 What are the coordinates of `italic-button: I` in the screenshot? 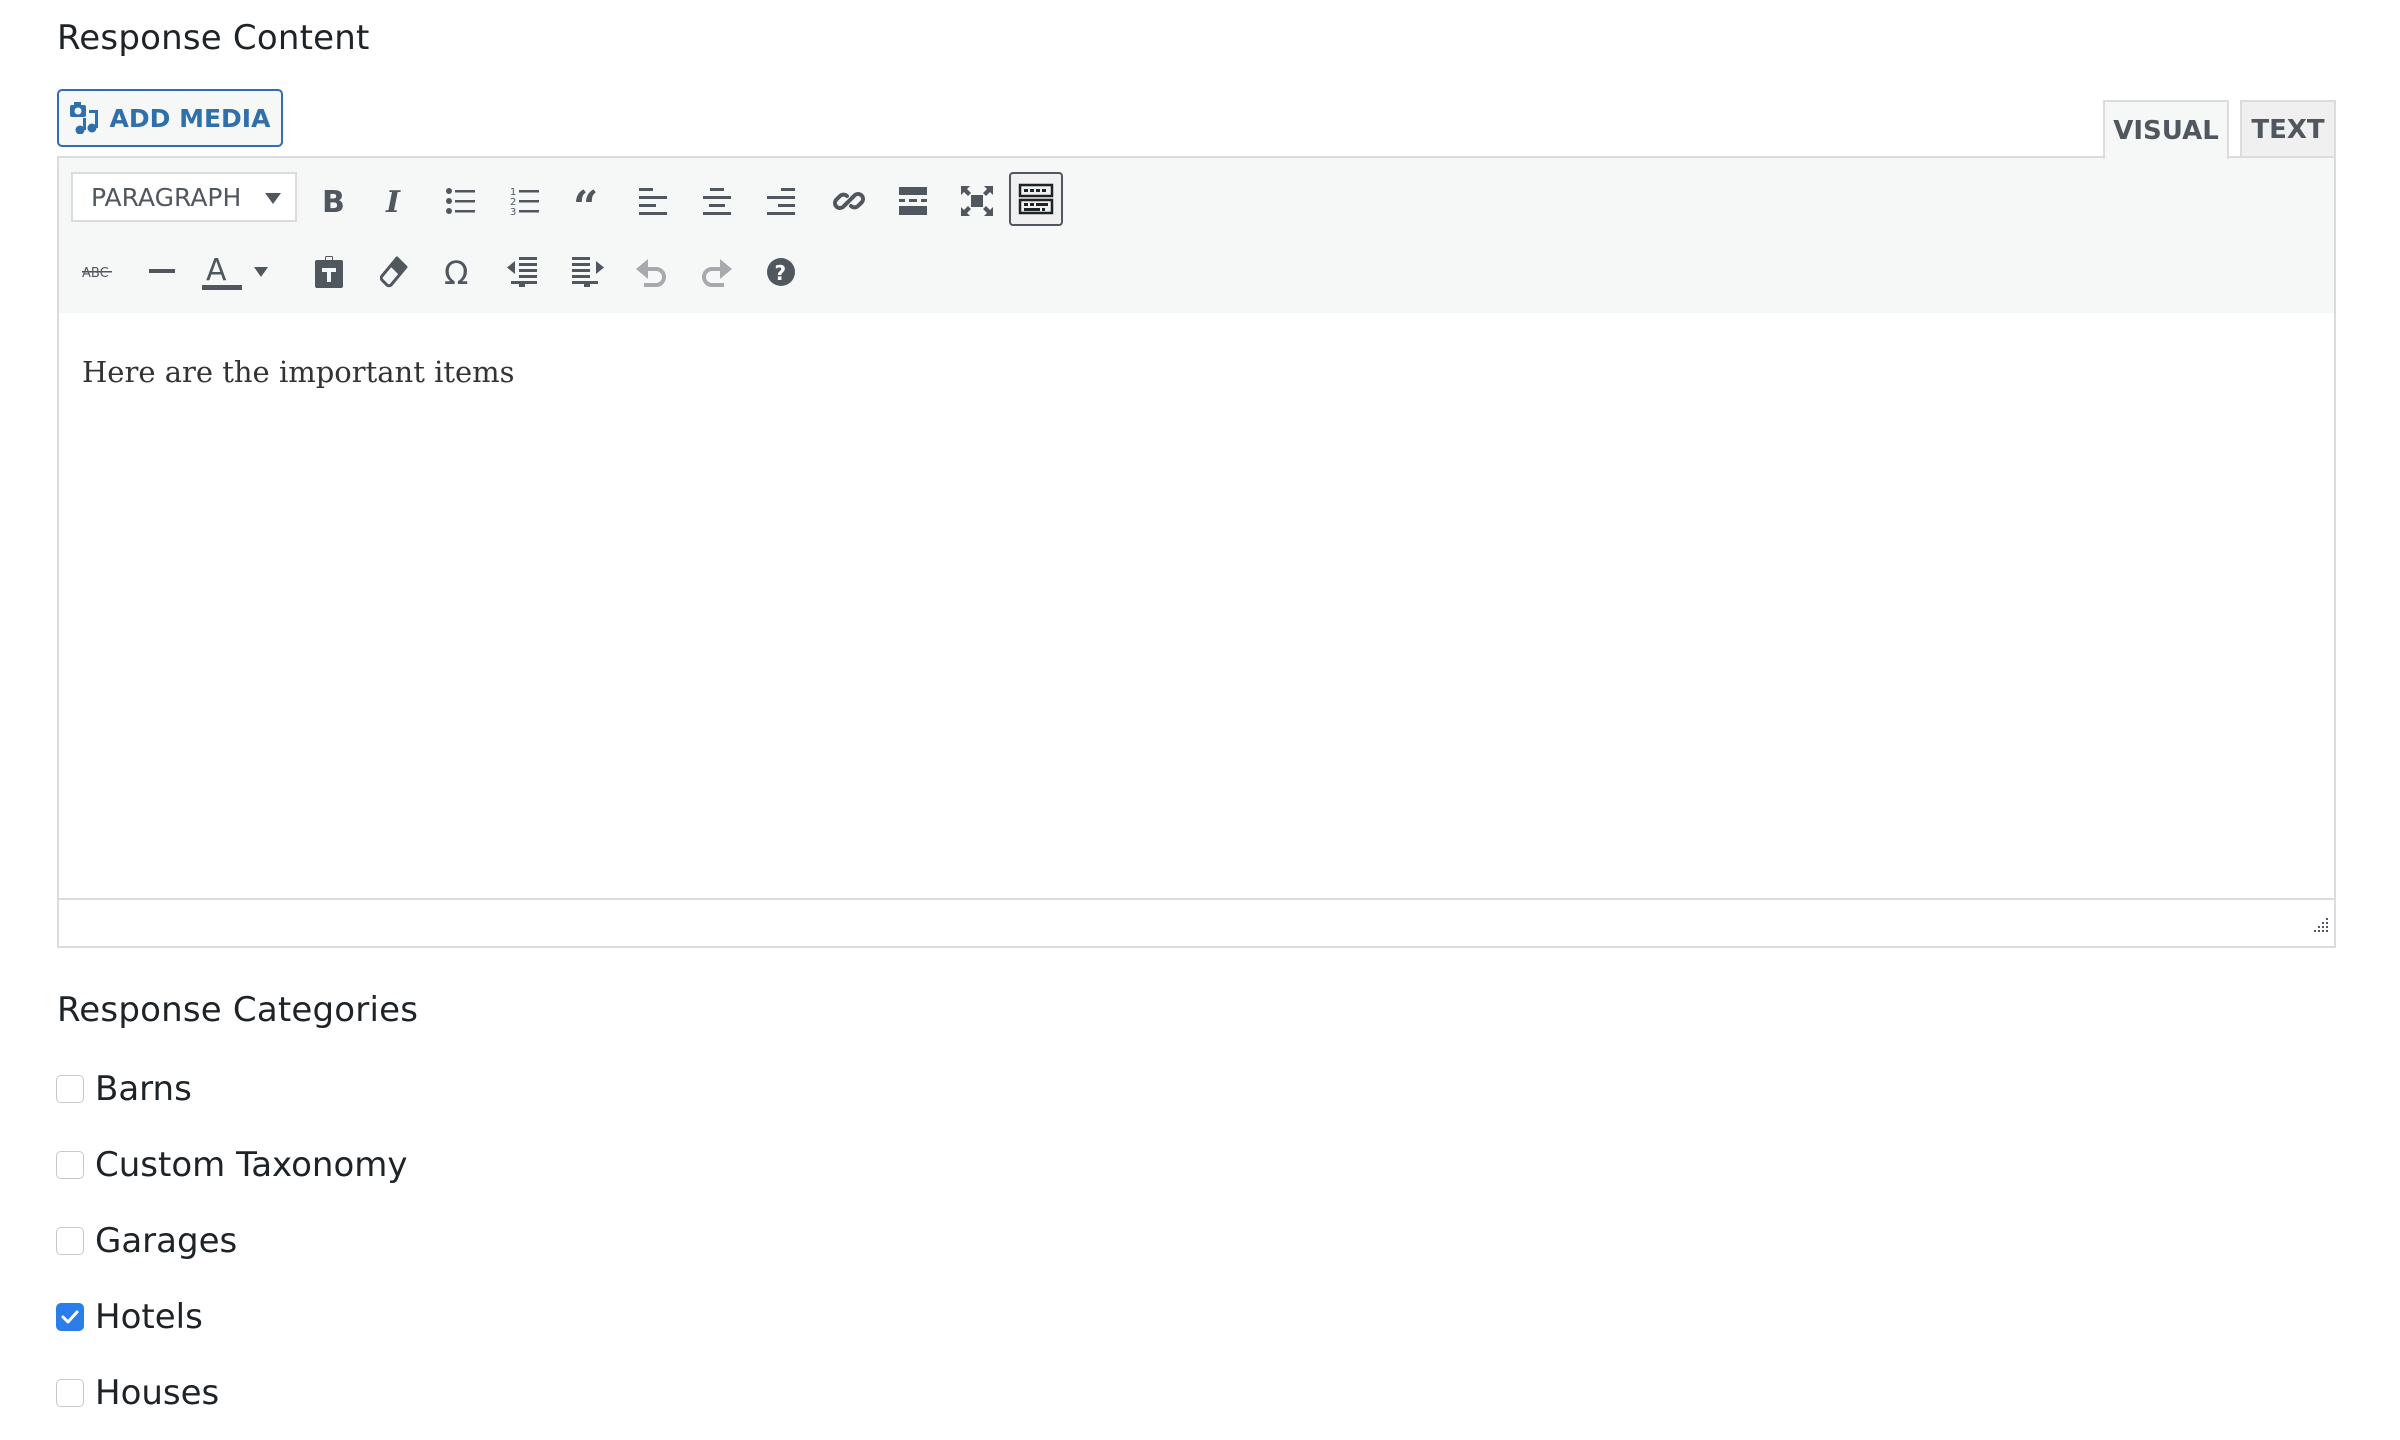 It's located at (396, 201).